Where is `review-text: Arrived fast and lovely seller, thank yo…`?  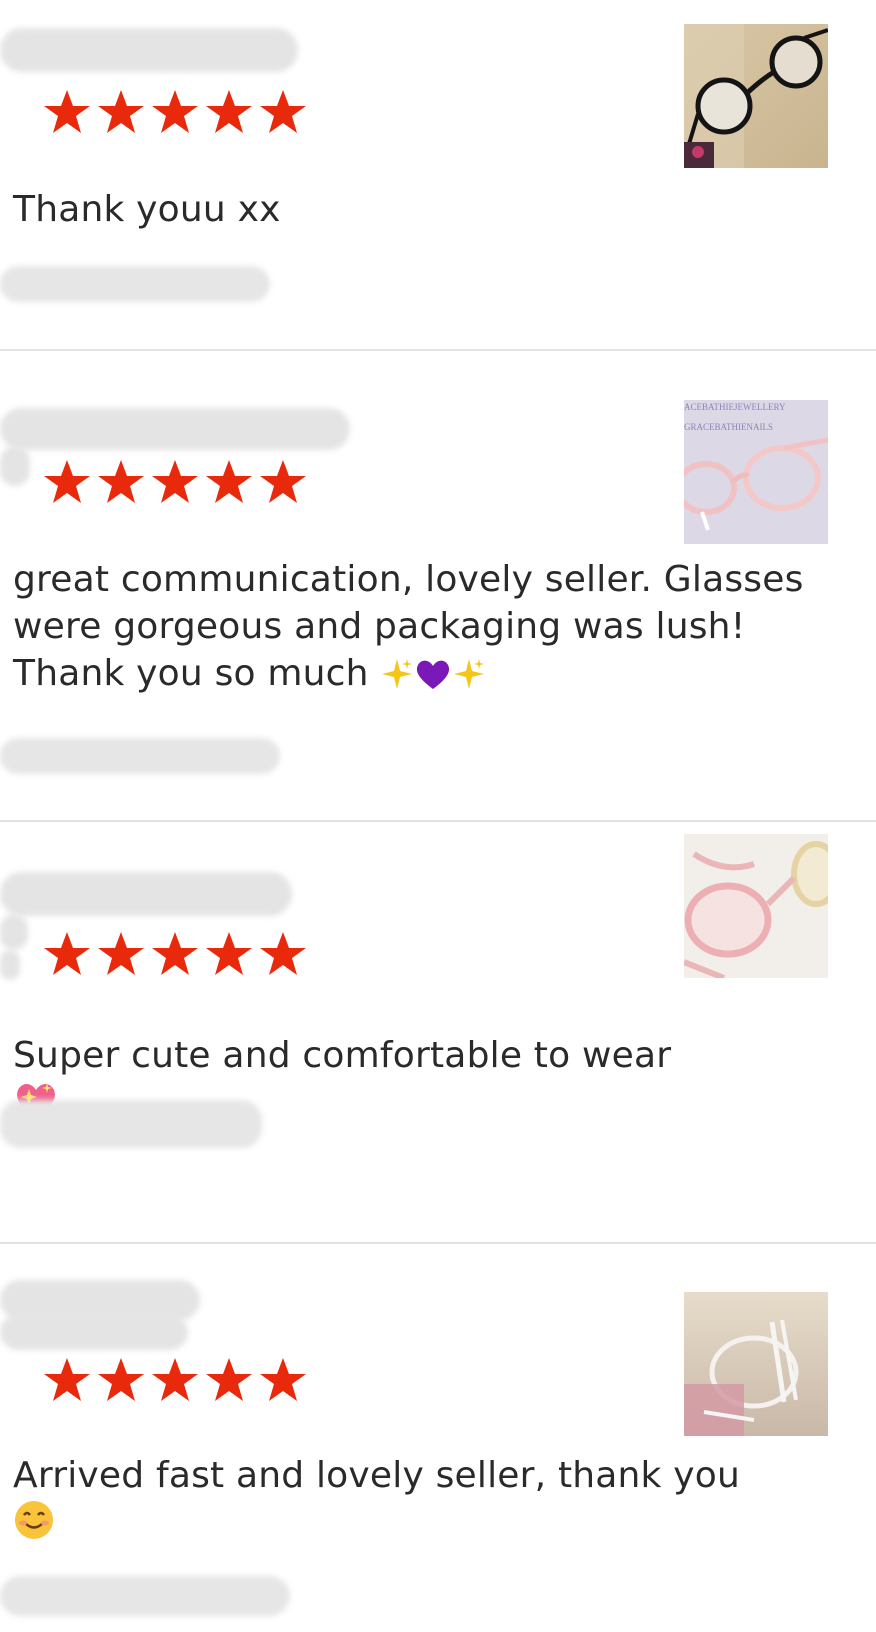
review-text: Arrived fast and lovely seller, thank yo… is located at coordinates (393, 1502).